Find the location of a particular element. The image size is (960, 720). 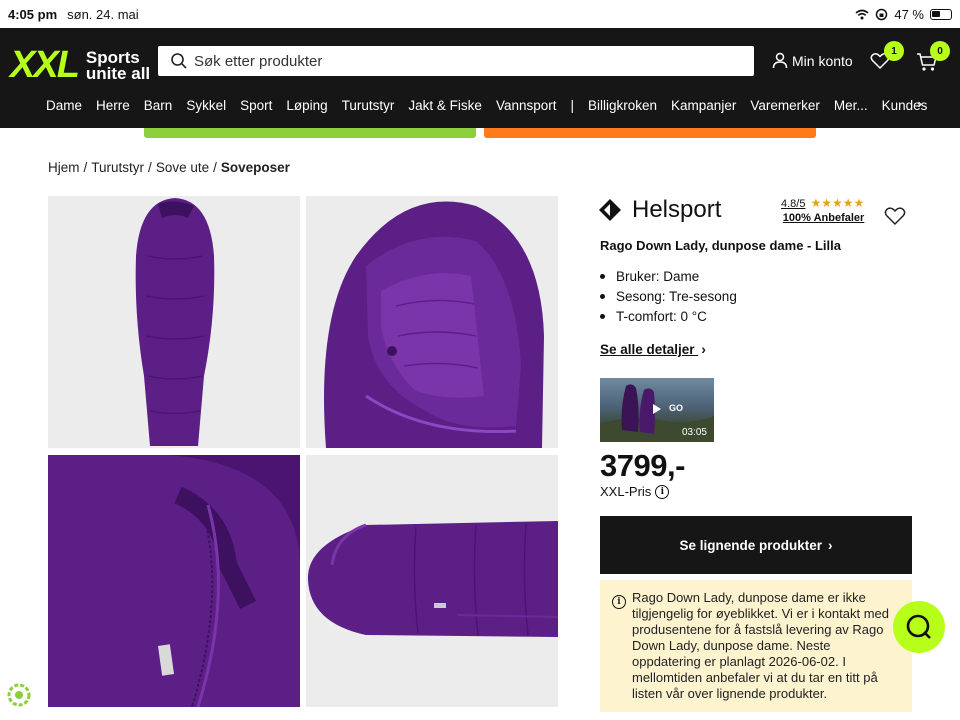

nav-item-turutstyr: Turutstyr is located at coordinates (368, 105).